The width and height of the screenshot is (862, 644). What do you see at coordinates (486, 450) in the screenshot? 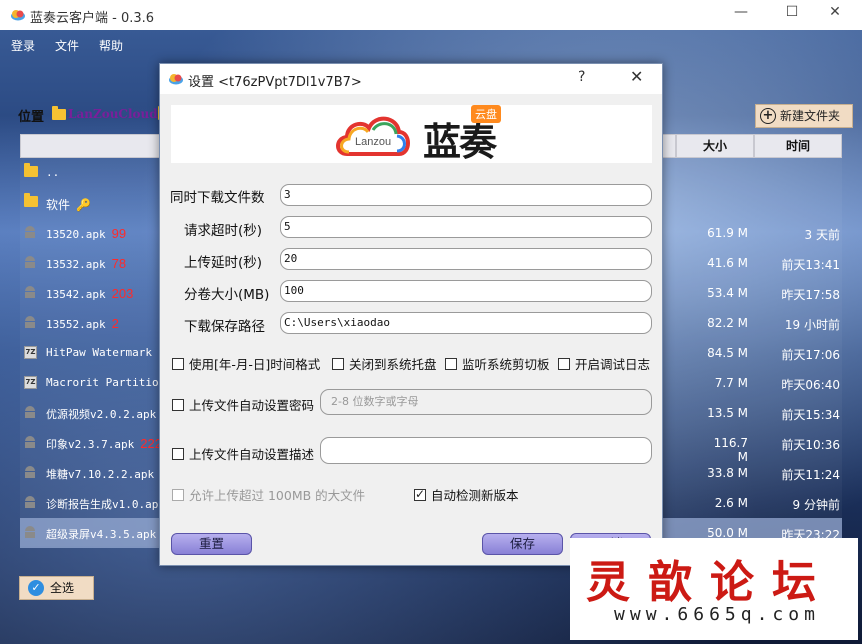
I see `description-input` at bounding box center [486, 450].